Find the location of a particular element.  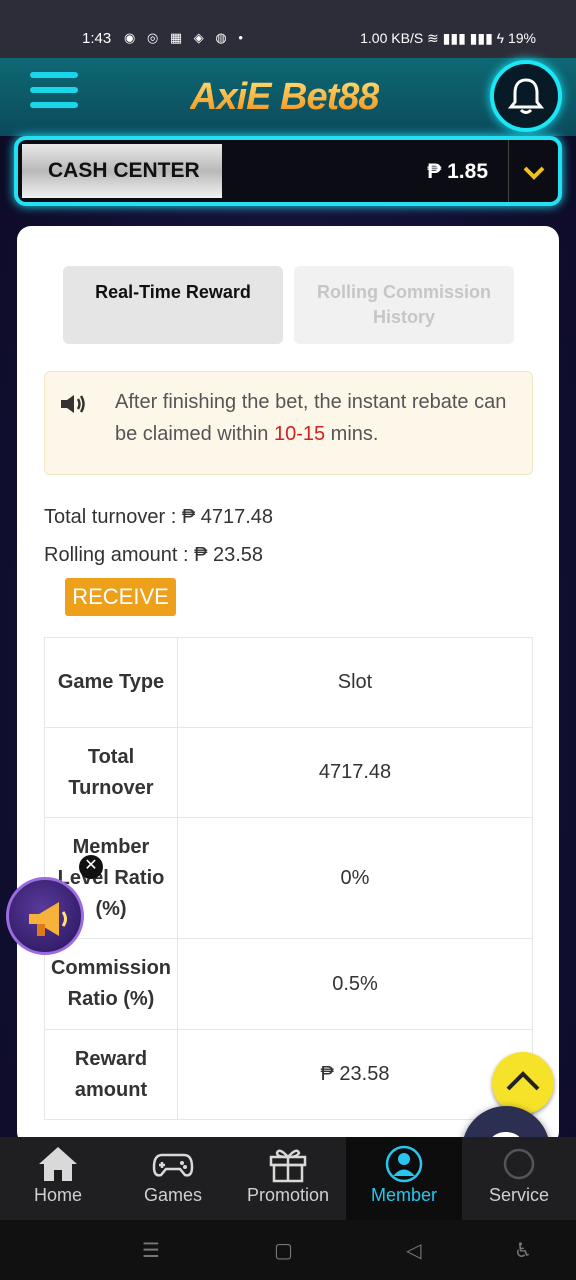

promo-floating-button is located at coordinates (45, 916).